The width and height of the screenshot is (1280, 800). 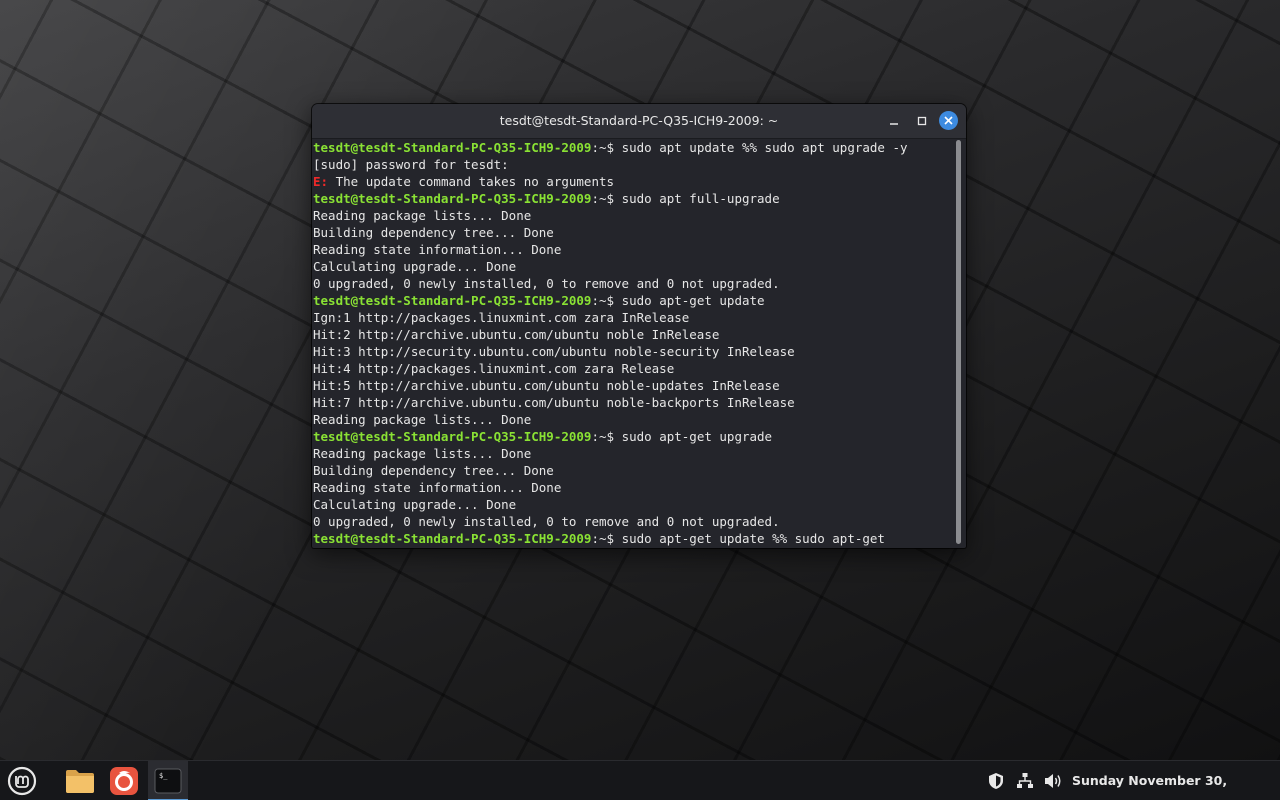 I want to click on files-launcher, so click(x=80, y=780).